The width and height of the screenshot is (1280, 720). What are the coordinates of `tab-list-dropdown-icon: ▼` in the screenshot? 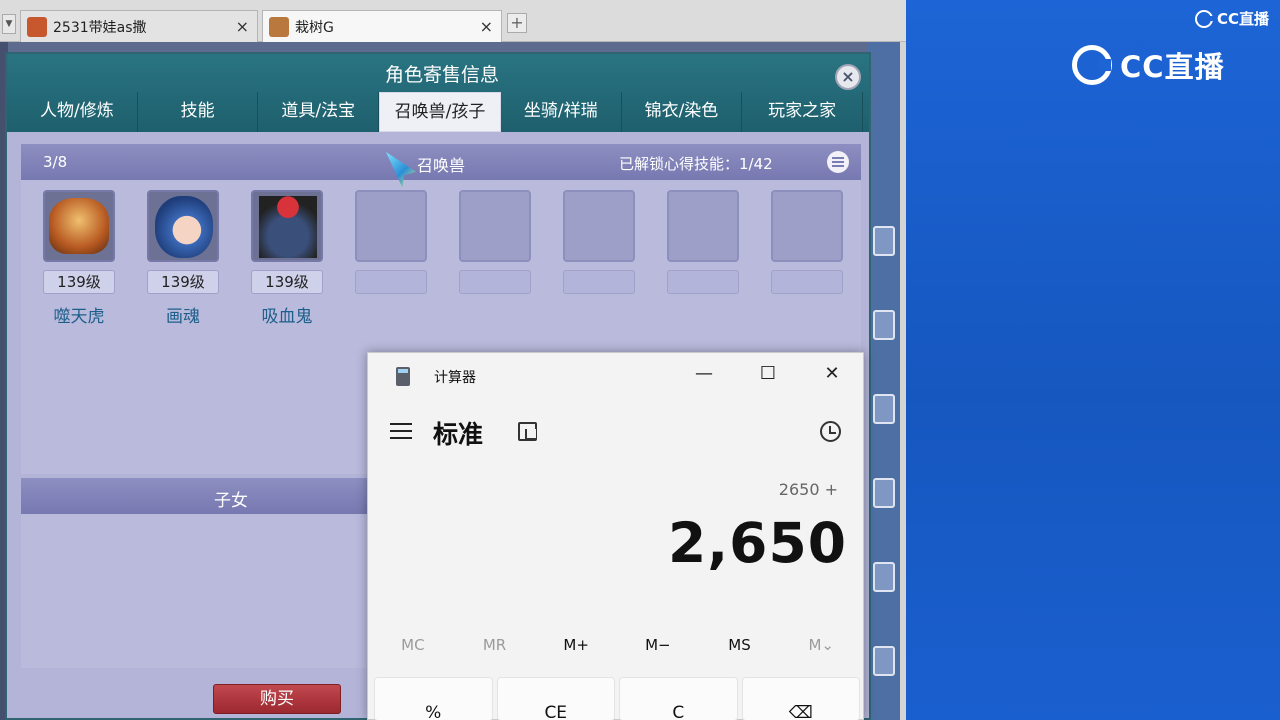 It's located at (9, 24).